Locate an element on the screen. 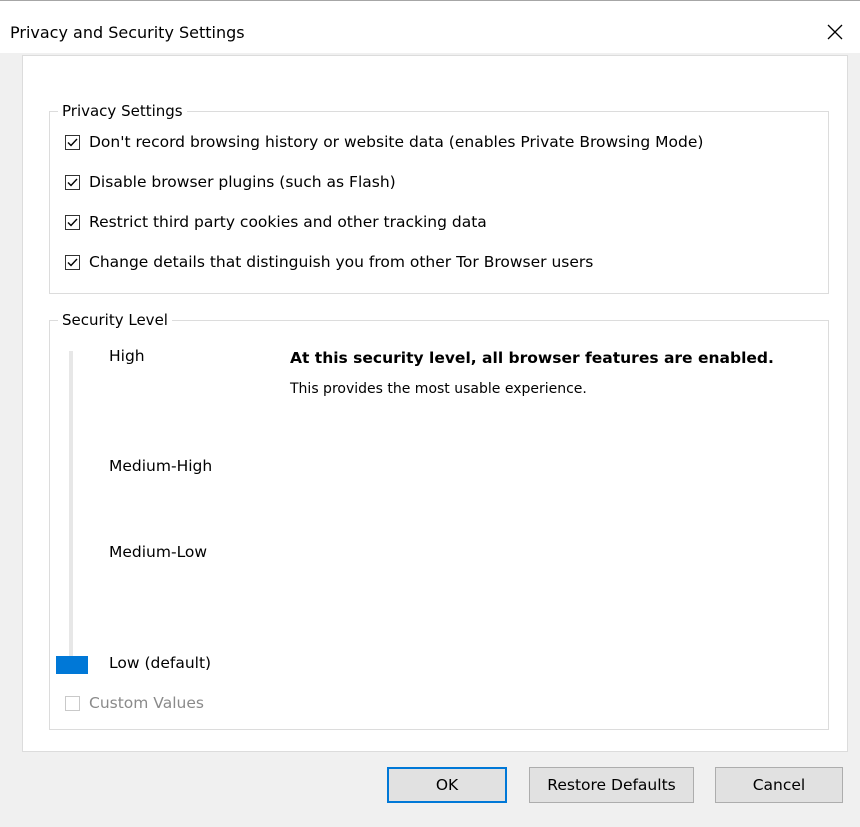 The image size is (860, 827). level-medium-low-label: Medium-Low is located at coordinates (158, 552).